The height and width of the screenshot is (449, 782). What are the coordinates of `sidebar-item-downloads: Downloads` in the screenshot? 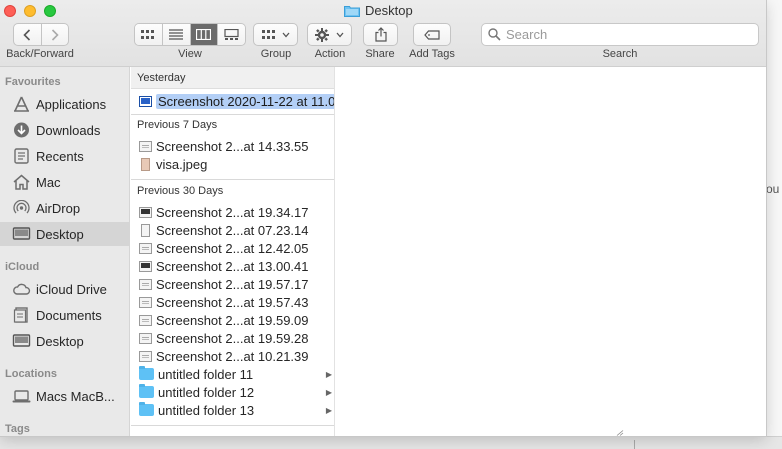 It's located at (64, 130).